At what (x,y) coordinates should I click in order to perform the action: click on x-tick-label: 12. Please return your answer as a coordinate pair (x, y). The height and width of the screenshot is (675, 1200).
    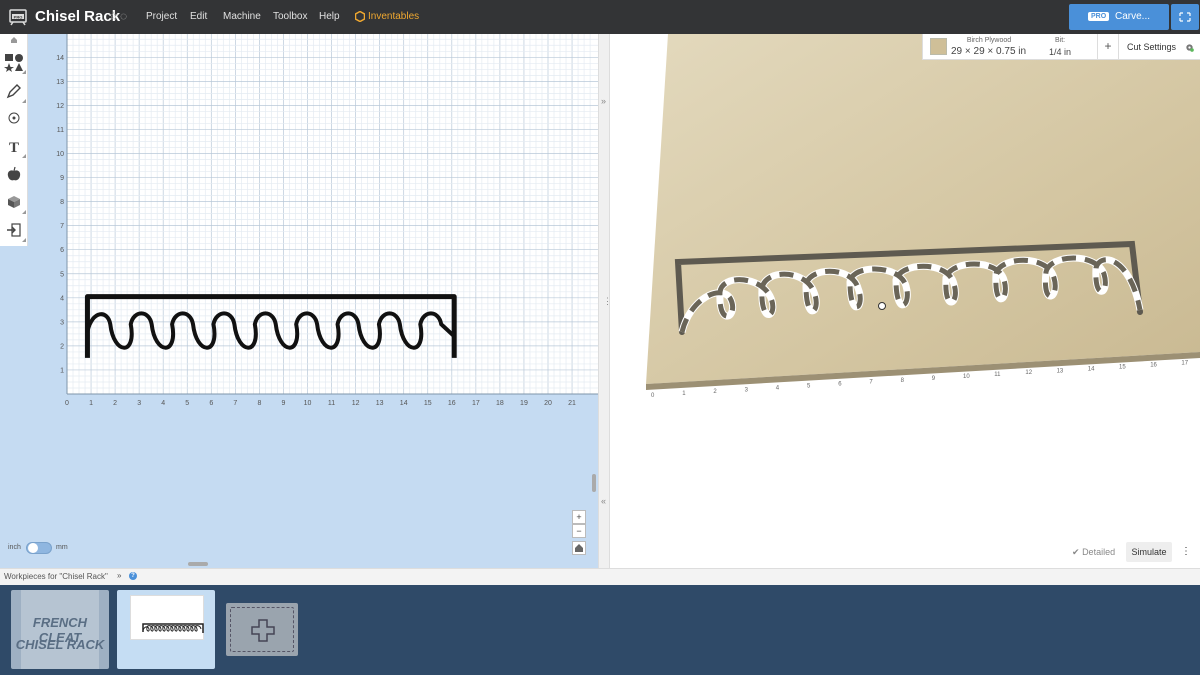
    Looking at the image, I should click on (356, 403).